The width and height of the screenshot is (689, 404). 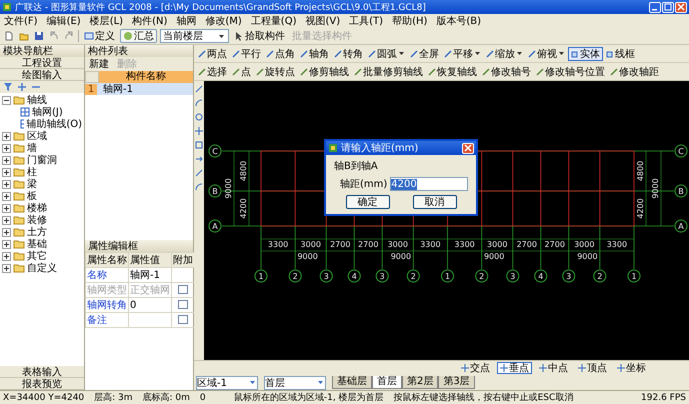 What do you see at coordinates (570, 71) in the screenshot?
I see `edit-tool-button: 修改轴号位置` at bounding box center [570, 71].